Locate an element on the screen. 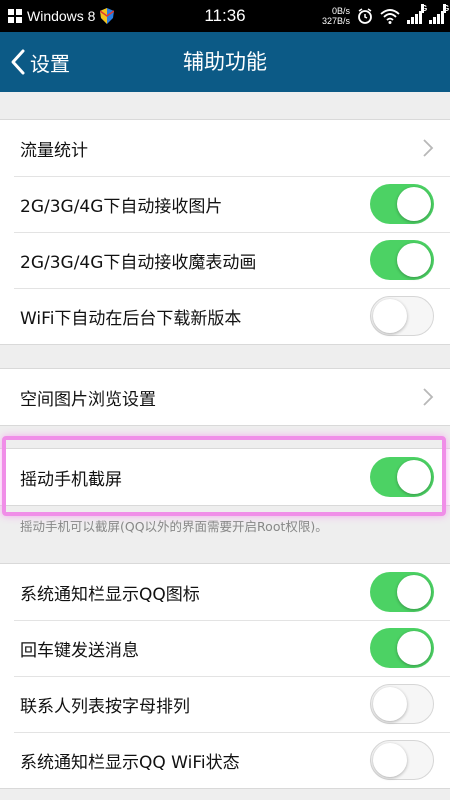  notification-qq-wifi-toggle is located at coordinates (402, 760).